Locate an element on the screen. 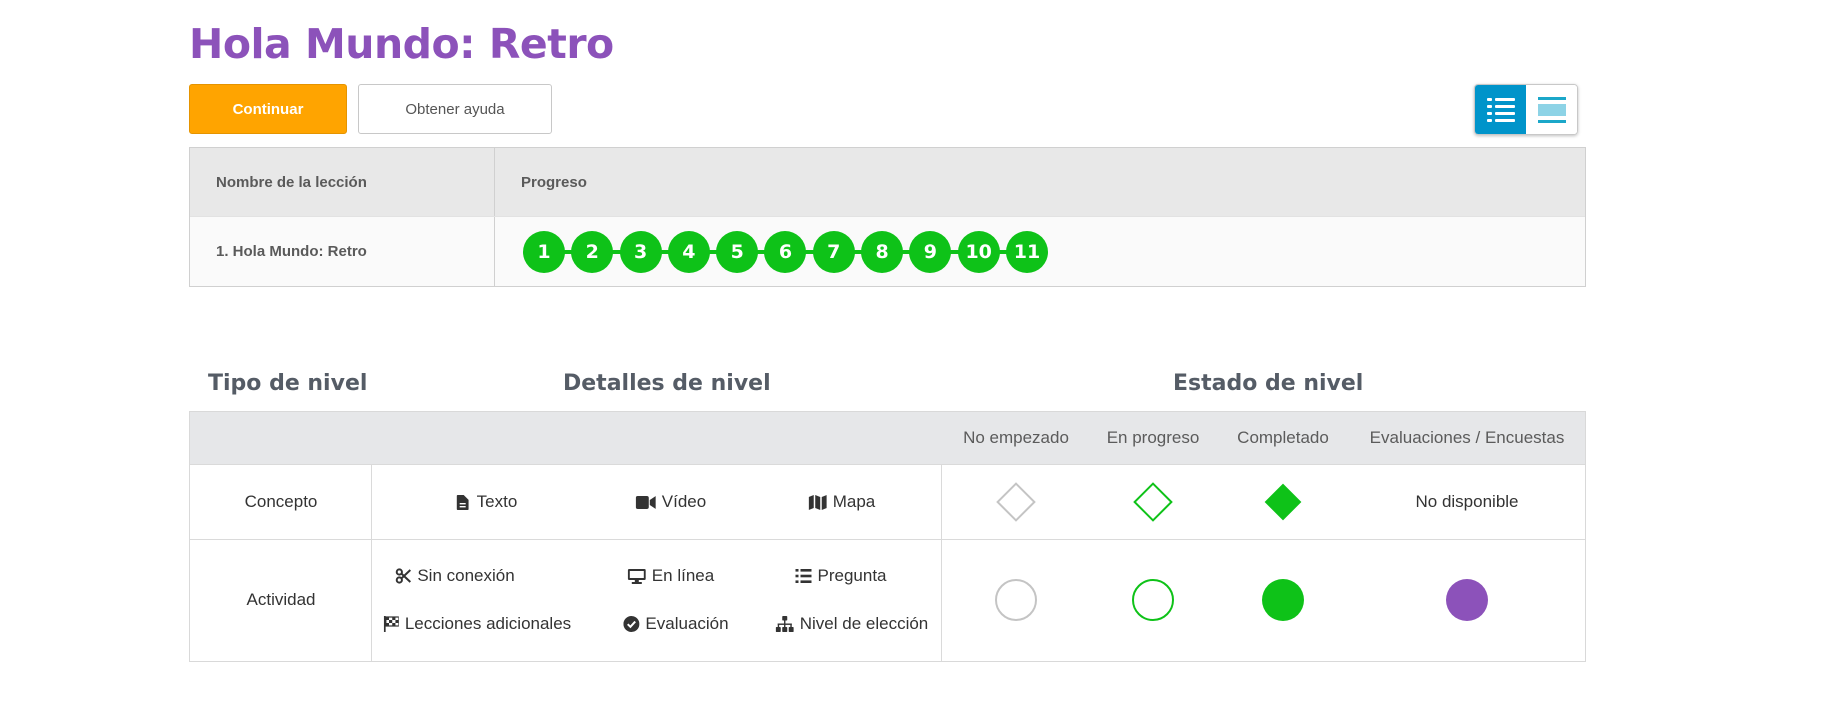  level-bubble: 6 is located at coordinates (785, 251).